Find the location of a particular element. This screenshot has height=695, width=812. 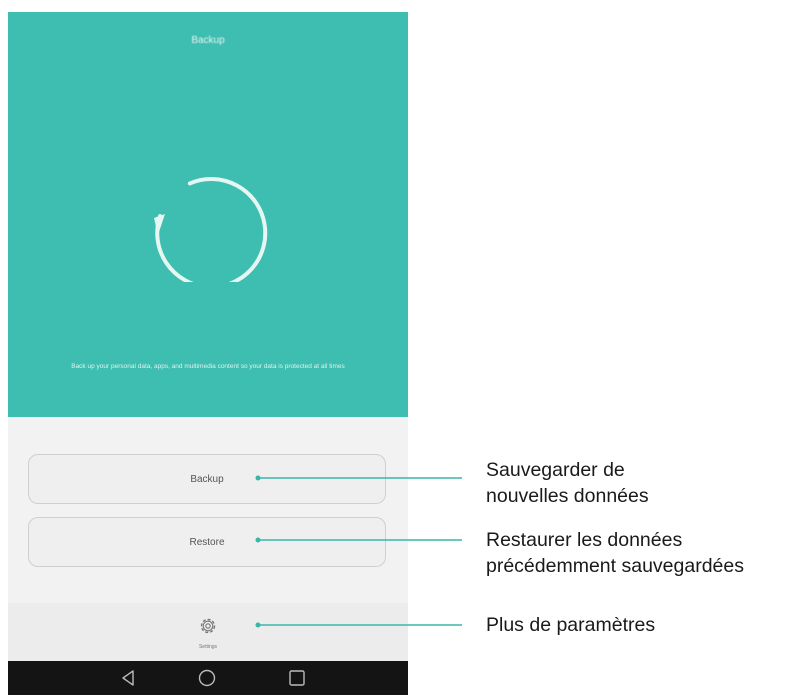

backup-callout-line1: Sauvegarder de is located at coordinates (555, 470).